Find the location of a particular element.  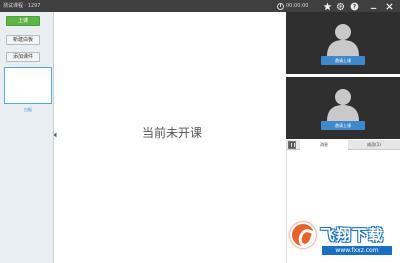

minimize-icon is located at coordinates (373, 6).